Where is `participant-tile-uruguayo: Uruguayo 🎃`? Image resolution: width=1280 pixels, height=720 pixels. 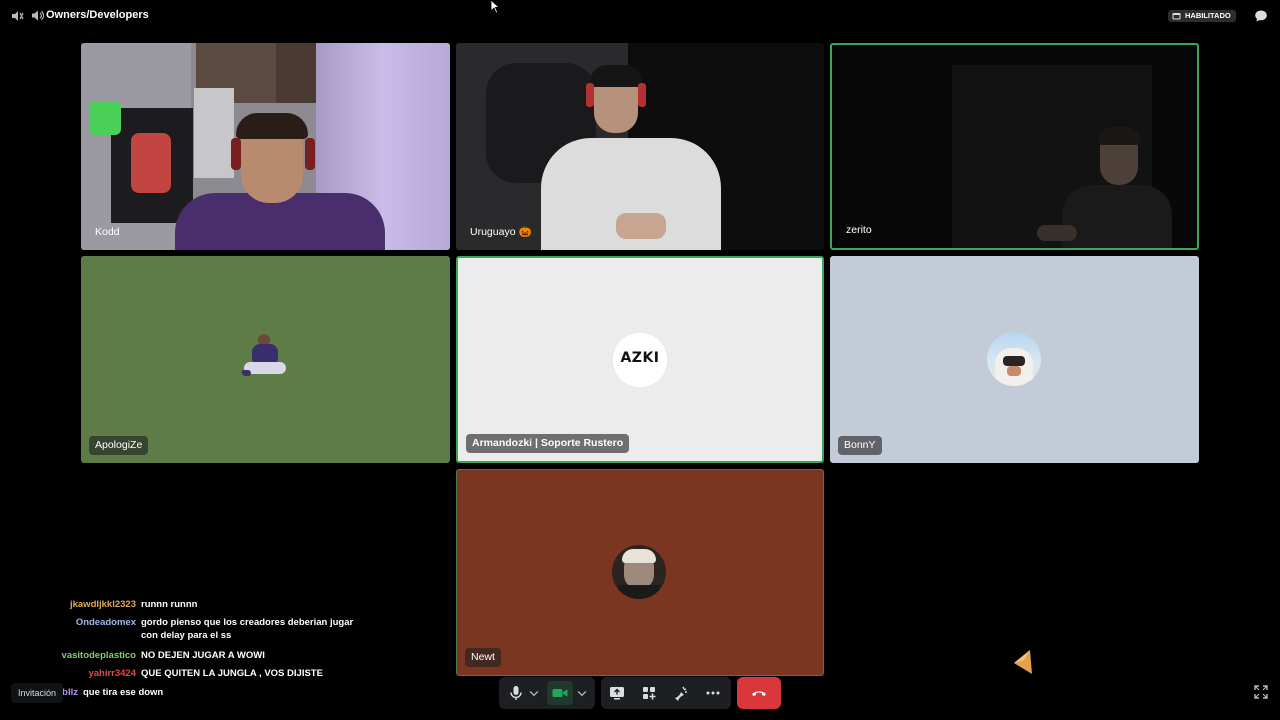
participant-tile-uruguayo: Uruguayo 🎃 is located at coordinates (640, 146).